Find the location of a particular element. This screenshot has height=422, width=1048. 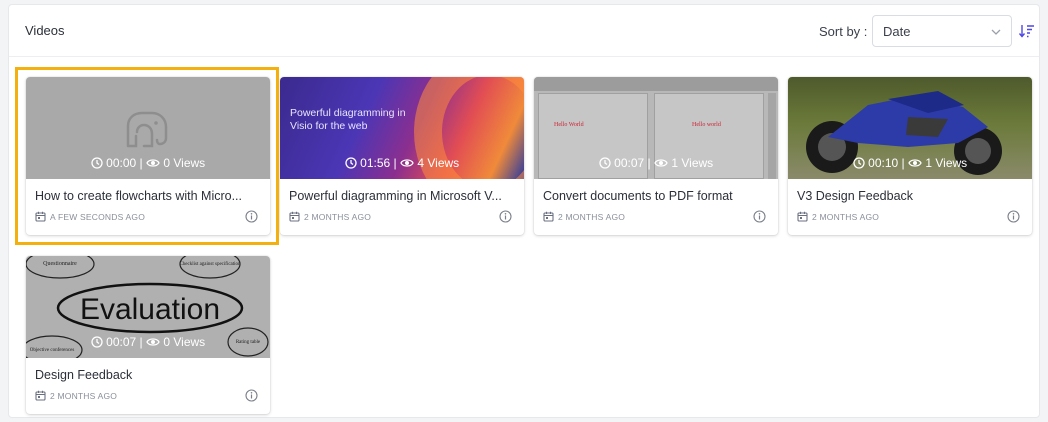

video-title: Design Feedback is located at coordinates (146, 375).